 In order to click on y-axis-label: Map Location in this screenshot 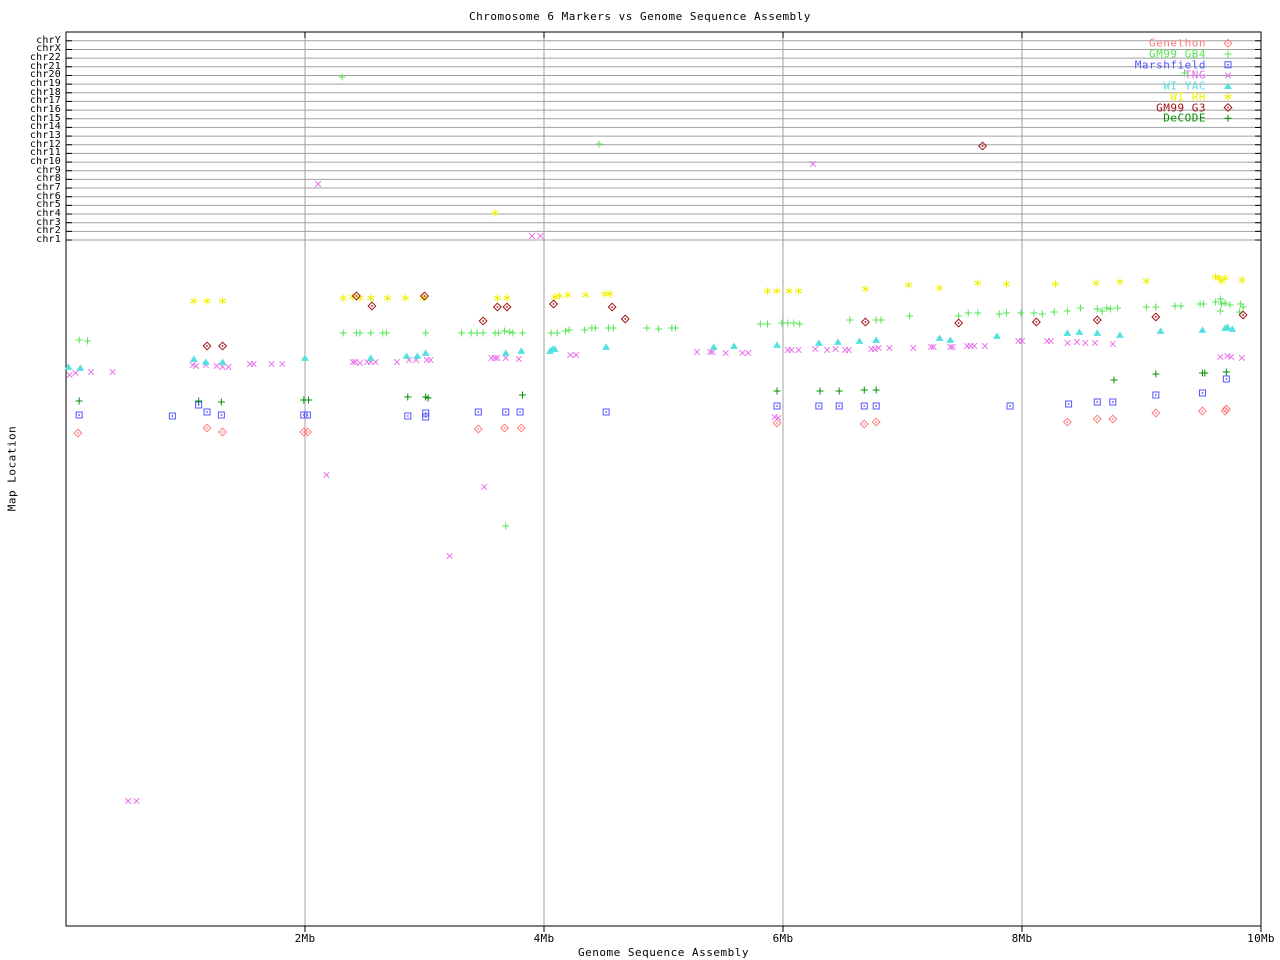, I will do `click(12, 468)`.